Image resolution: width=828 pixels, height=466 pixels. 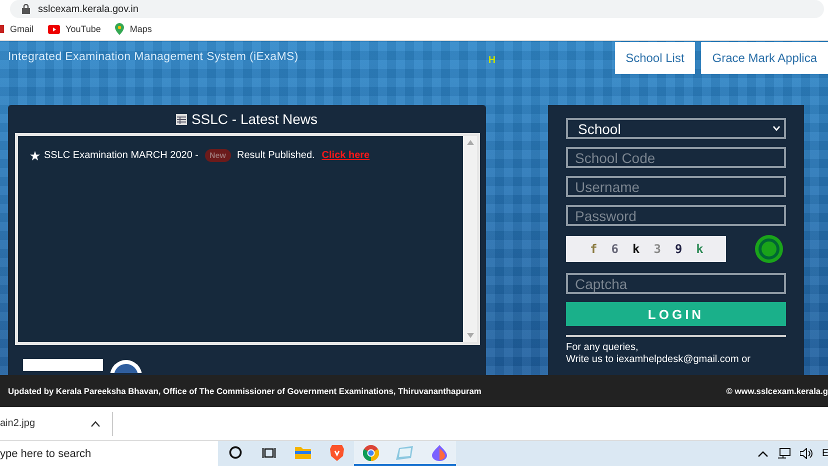 I want to click on bookmark-link: Gmail, so click(x=17, y=29).